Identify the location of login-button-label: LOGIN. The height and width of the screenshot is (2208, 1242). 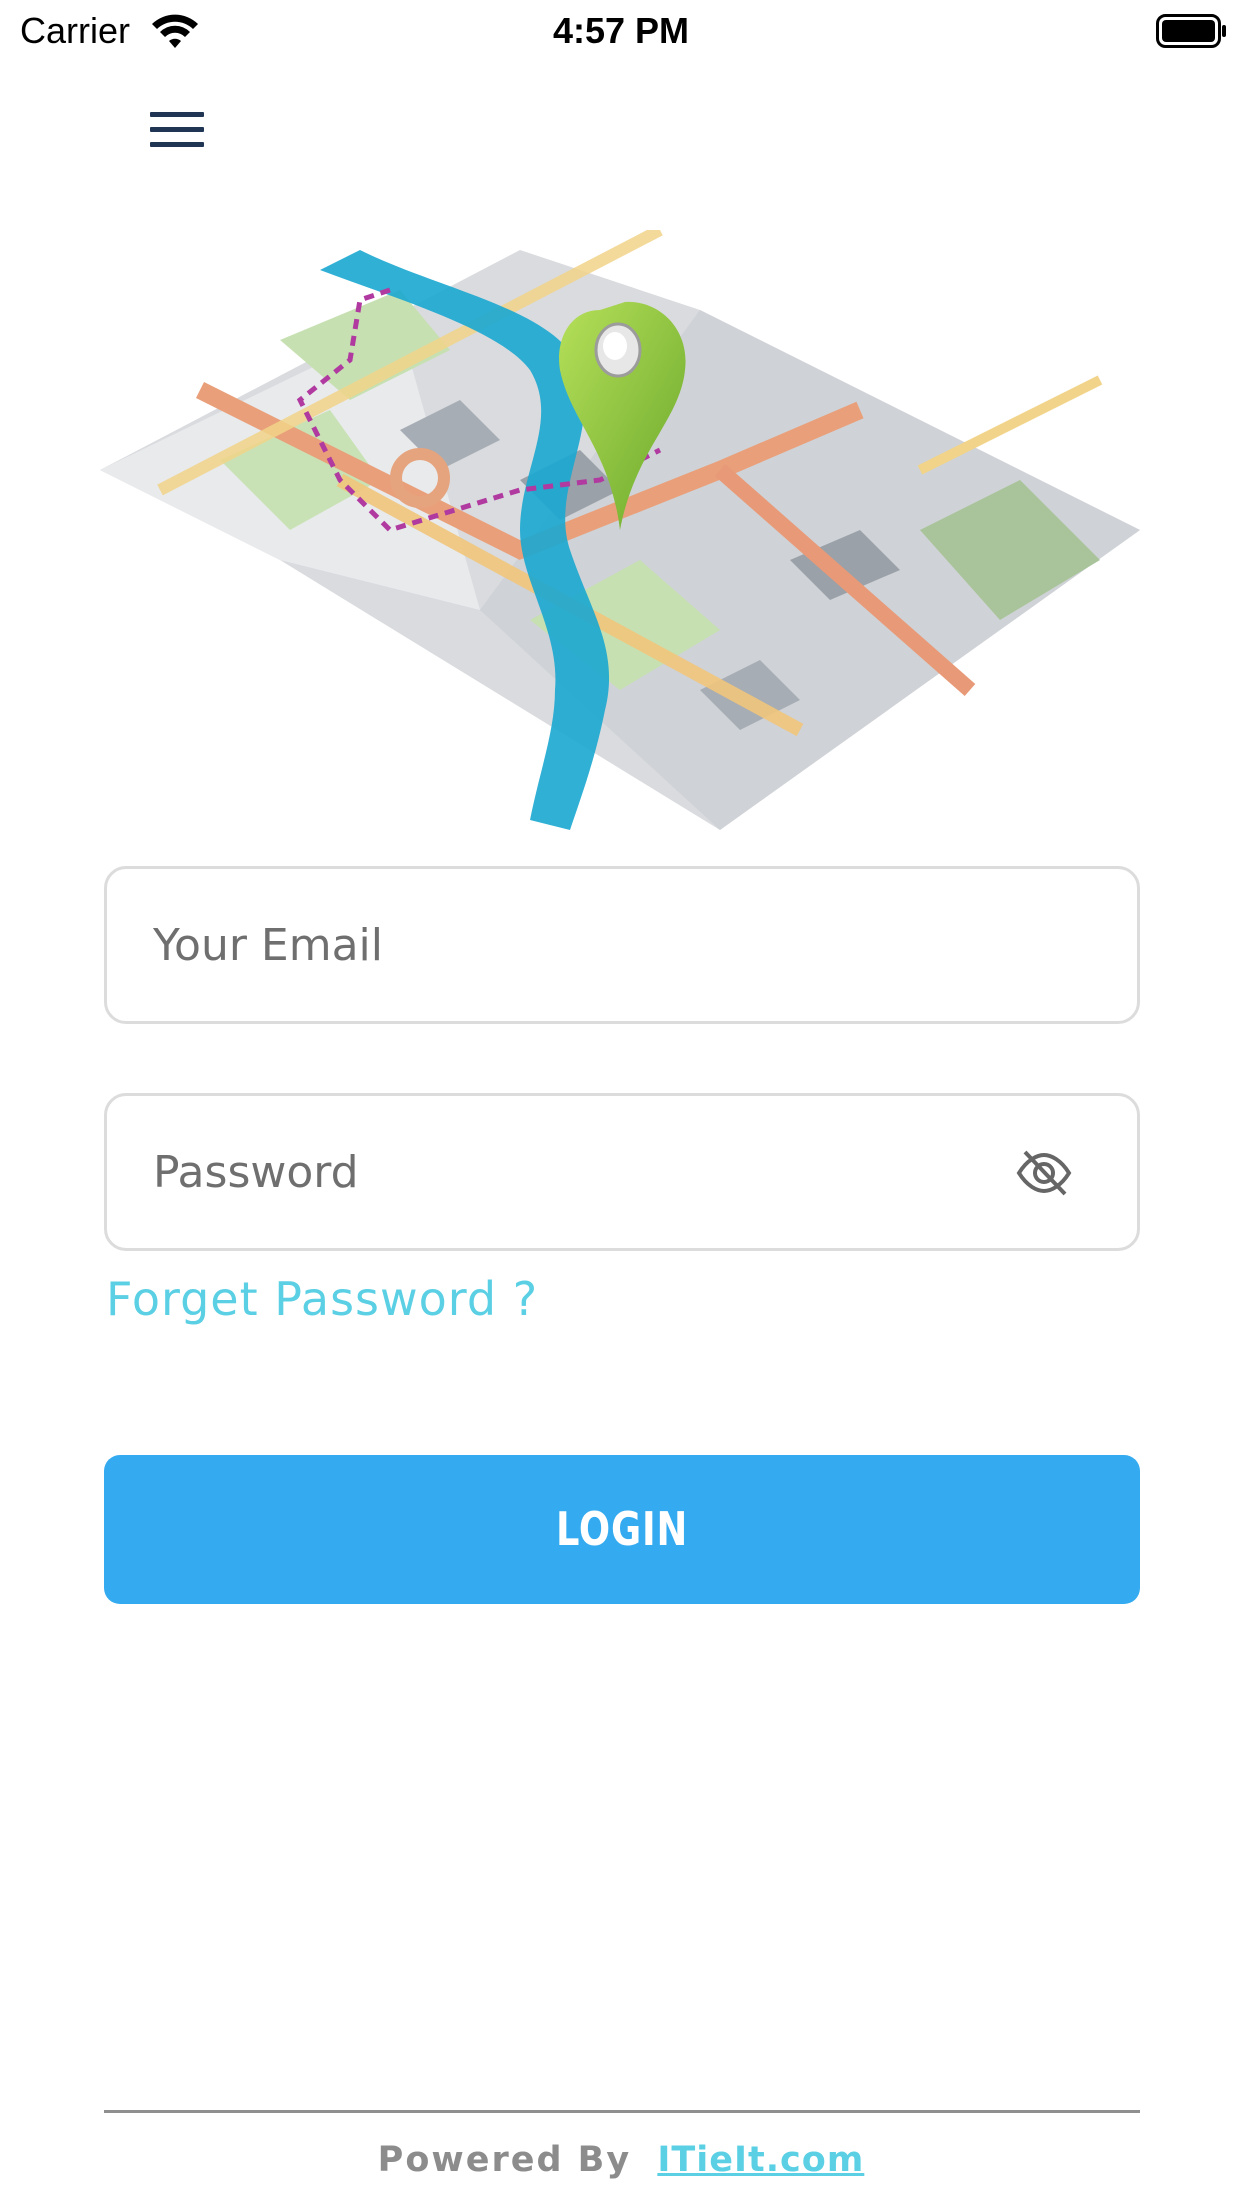
(622, 1529).